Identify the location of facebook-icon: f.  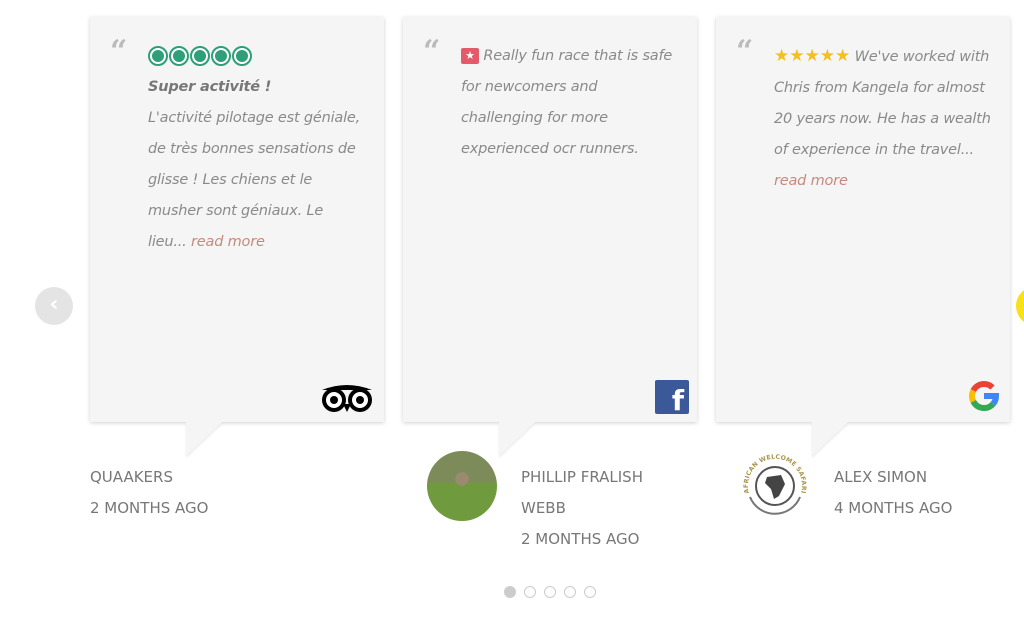
(672, 398).